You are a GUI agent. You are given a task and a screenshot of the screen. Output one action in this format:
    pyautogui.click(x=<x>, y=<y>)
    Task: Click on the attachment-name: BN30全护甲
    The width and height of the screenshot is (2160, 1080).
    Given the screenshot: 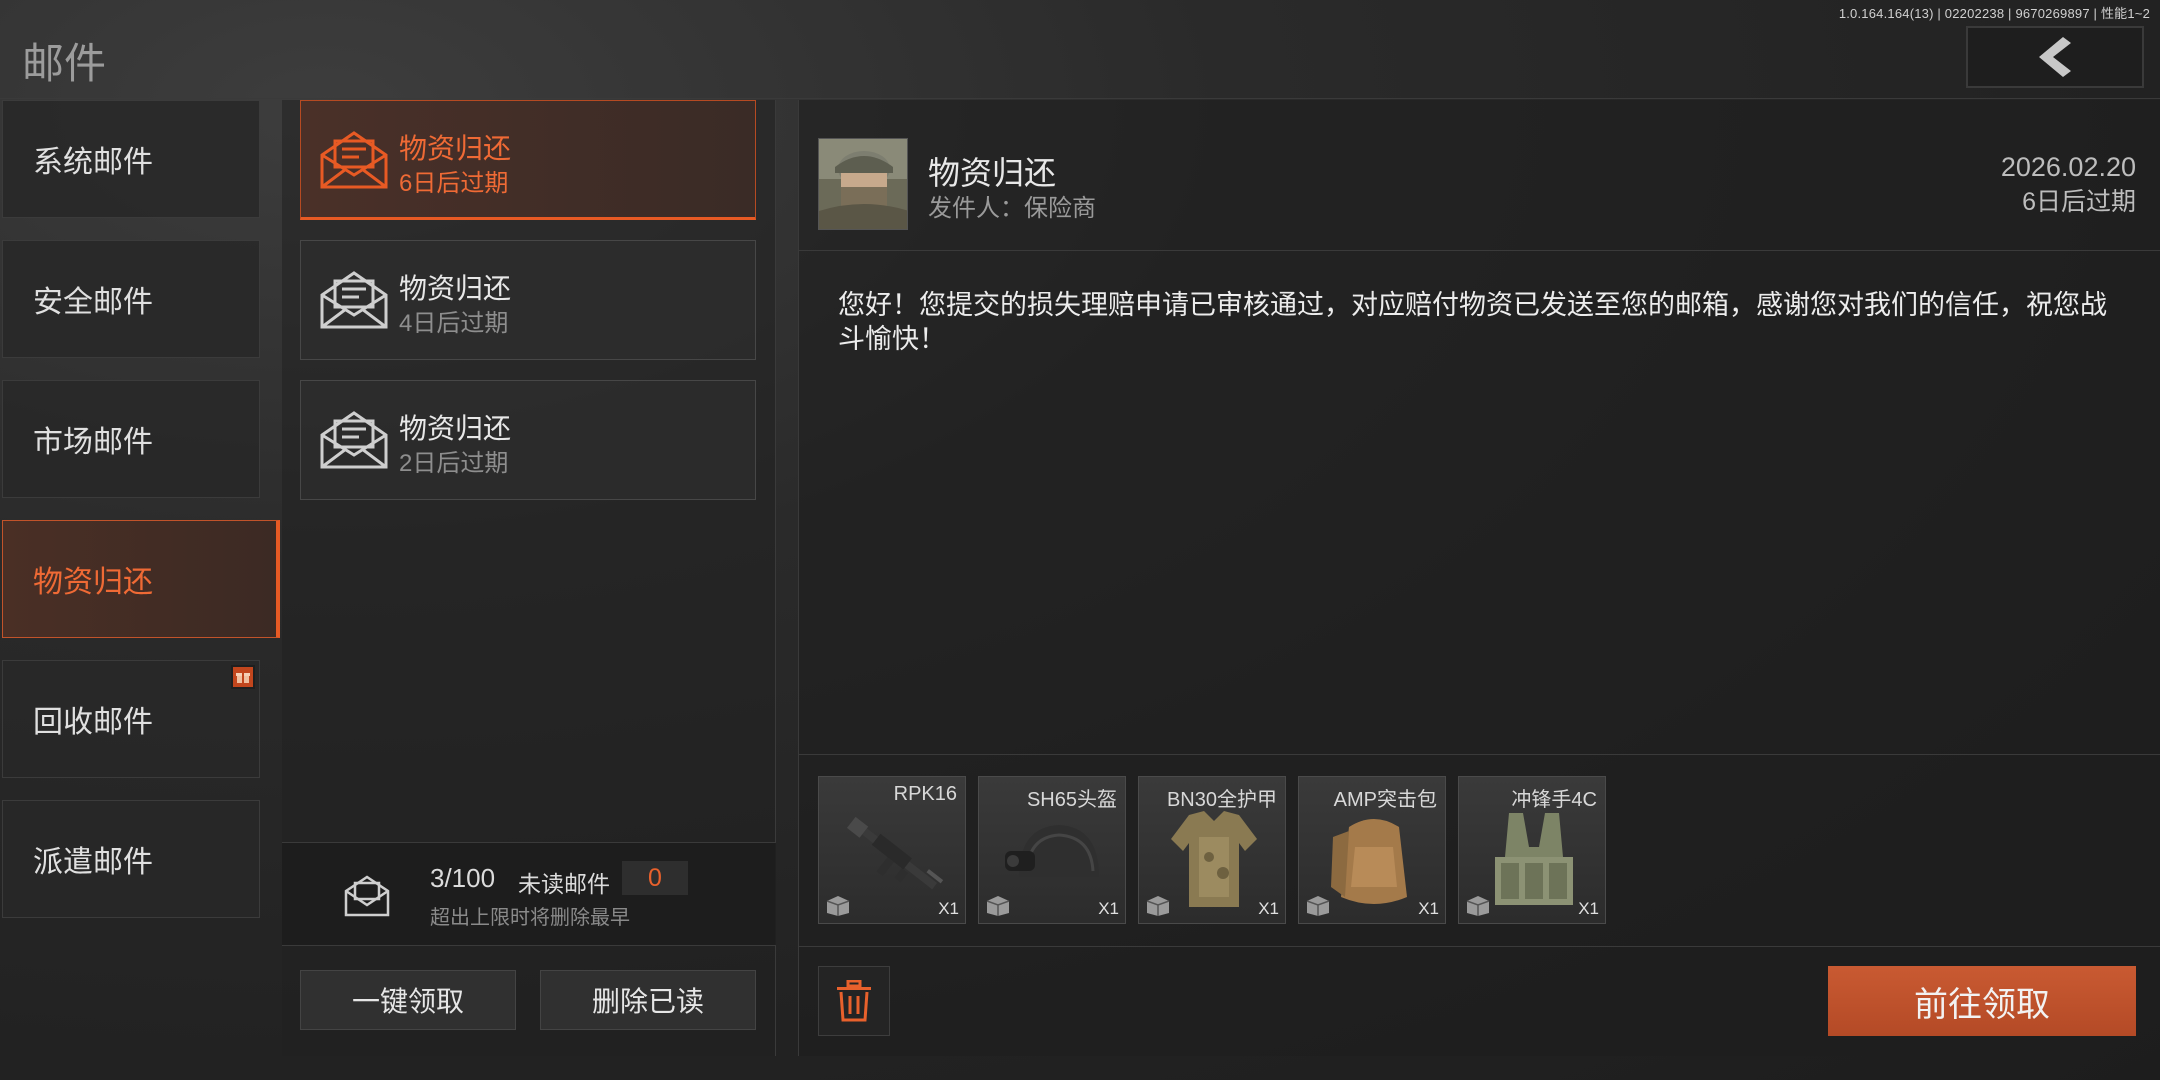 What is the action you would take?
    pyautogui.click(x=1221, y=800)
    